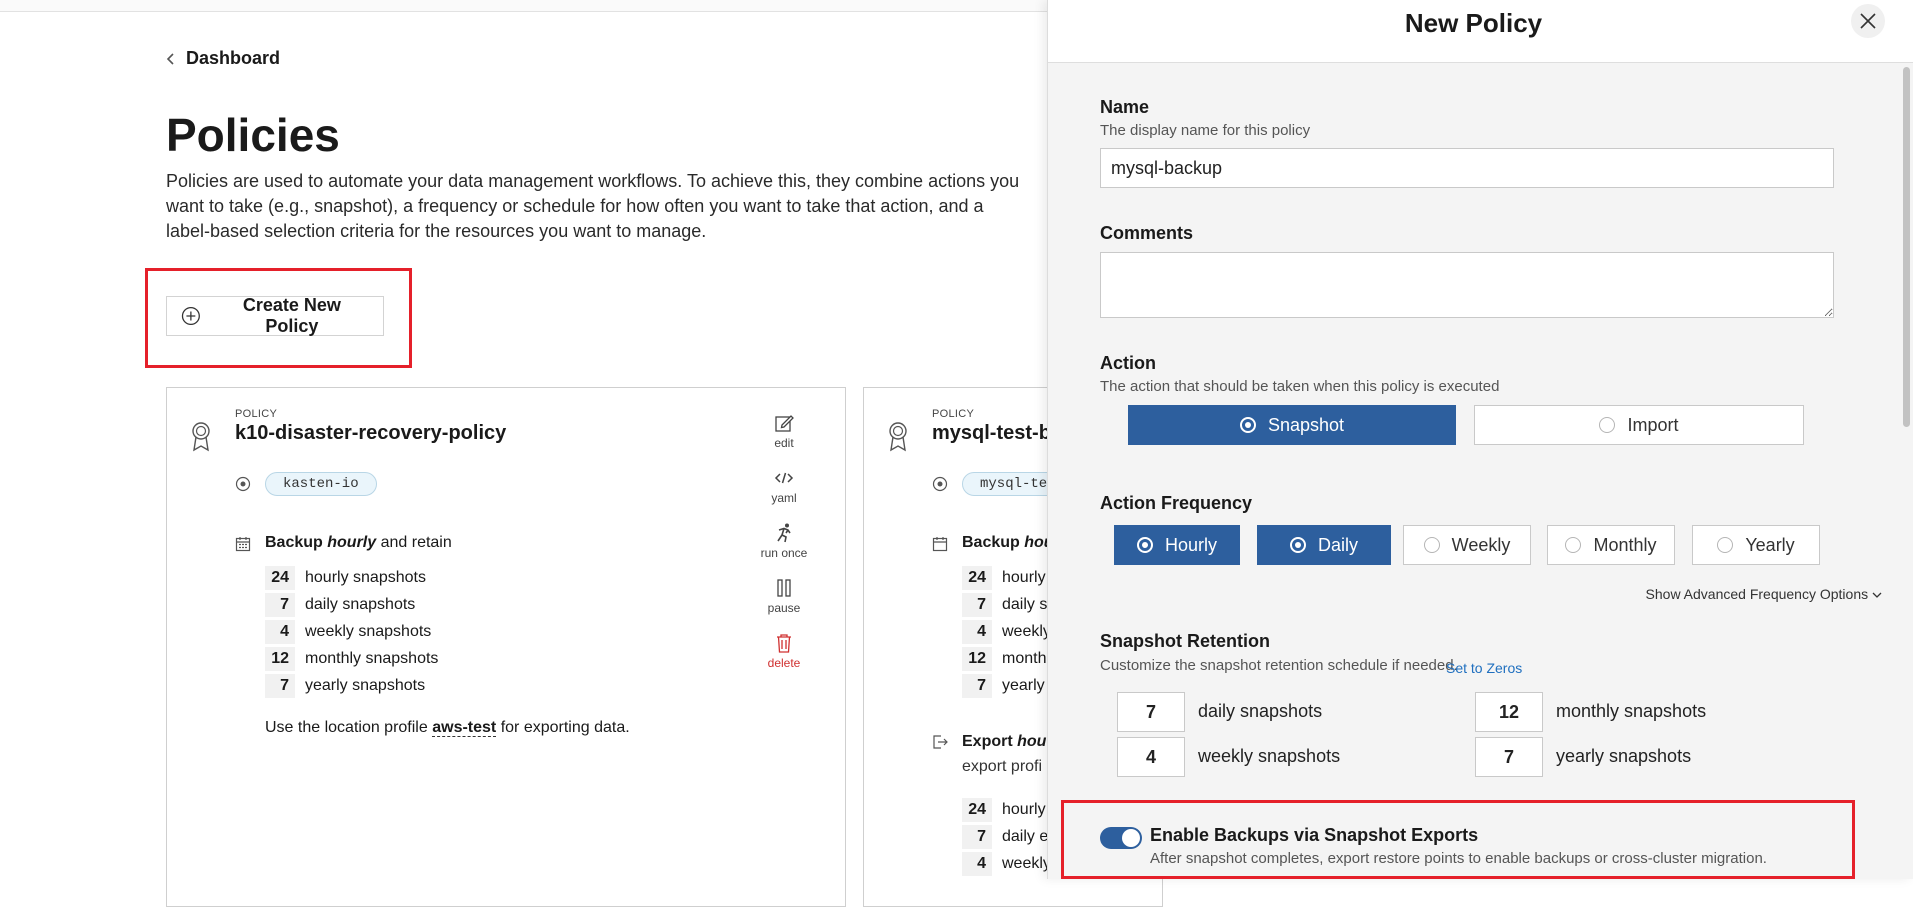 The image size is (1913, 907). I want to click on namespace-tag: kasten-io, so click(321, 484).